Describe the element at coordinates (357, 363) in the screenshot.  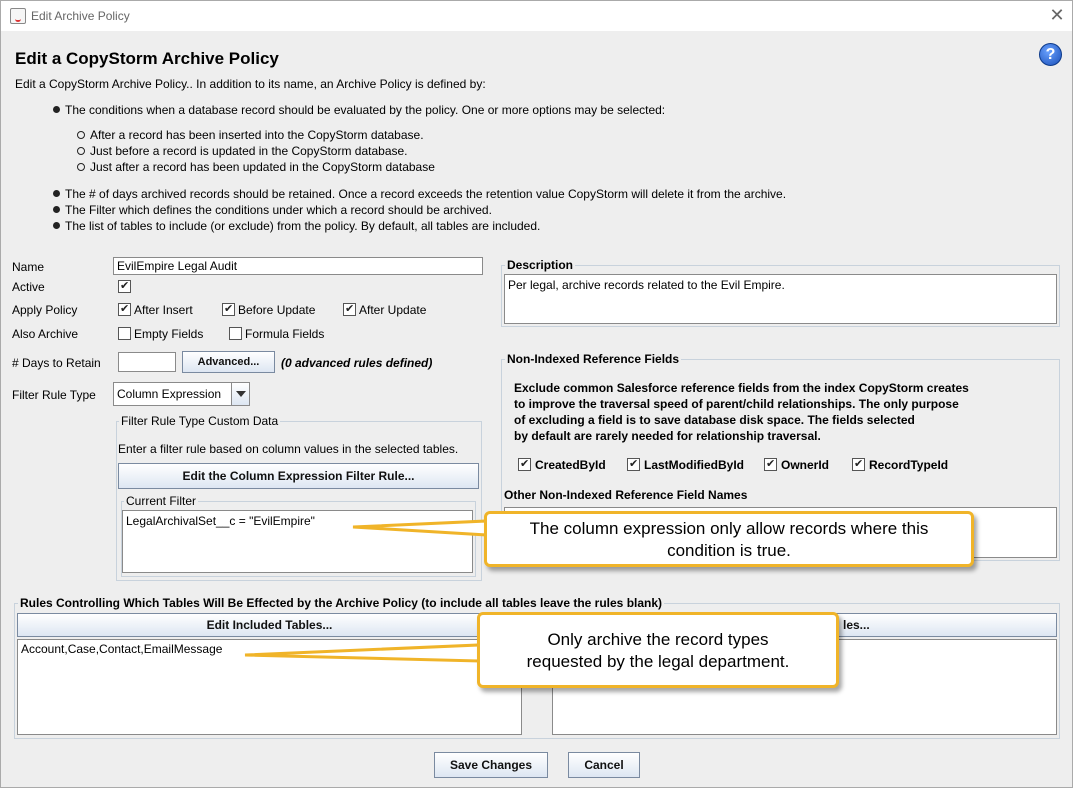
I see `advanced-rules-note: (0 advanced rules defined)` at that location.